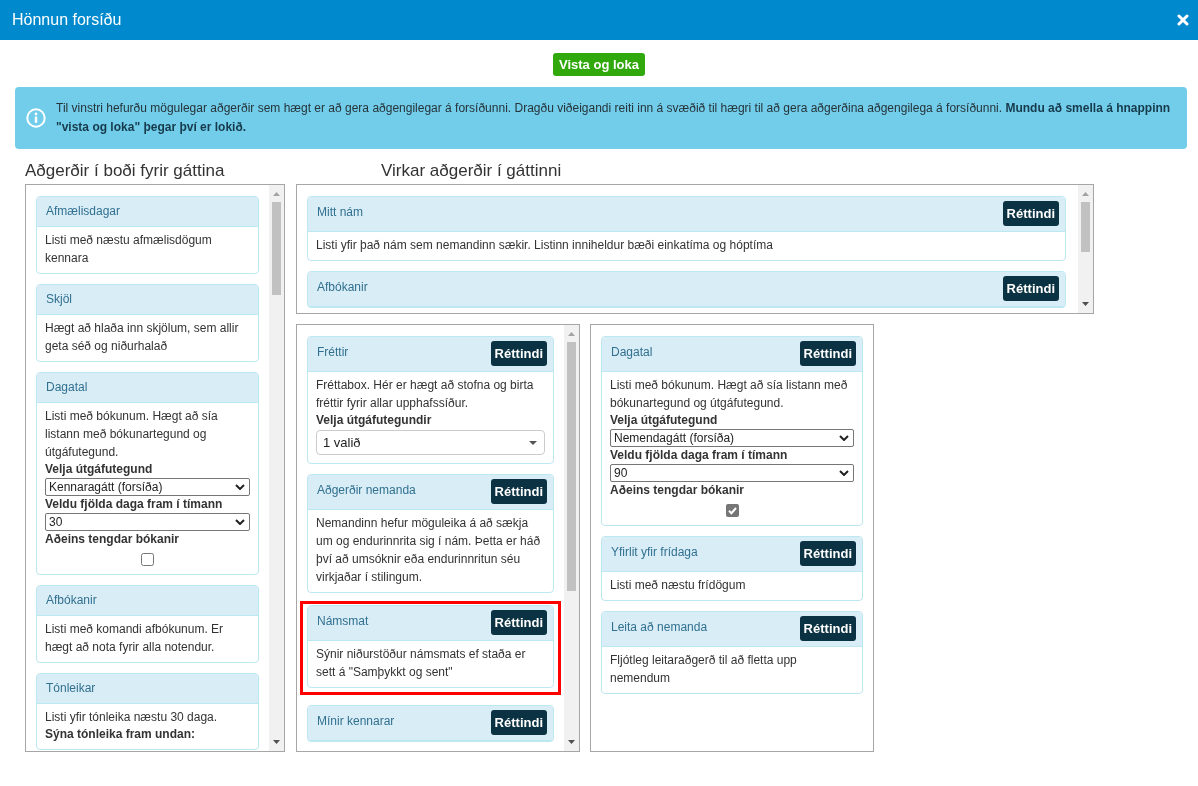 The height and width of the screenshot is (786, 1198). What do you see at coordinates (374, 420) in the screenshot?
I see `field-label: Velja útgáfutegundir` at bounding box center [374, 420].